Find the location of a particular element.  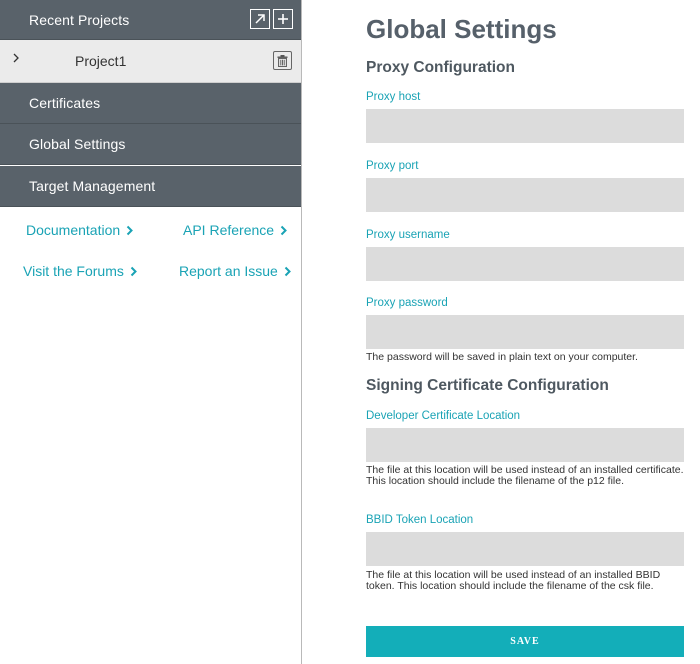

open-project-button is located at coordinates (260, 19).